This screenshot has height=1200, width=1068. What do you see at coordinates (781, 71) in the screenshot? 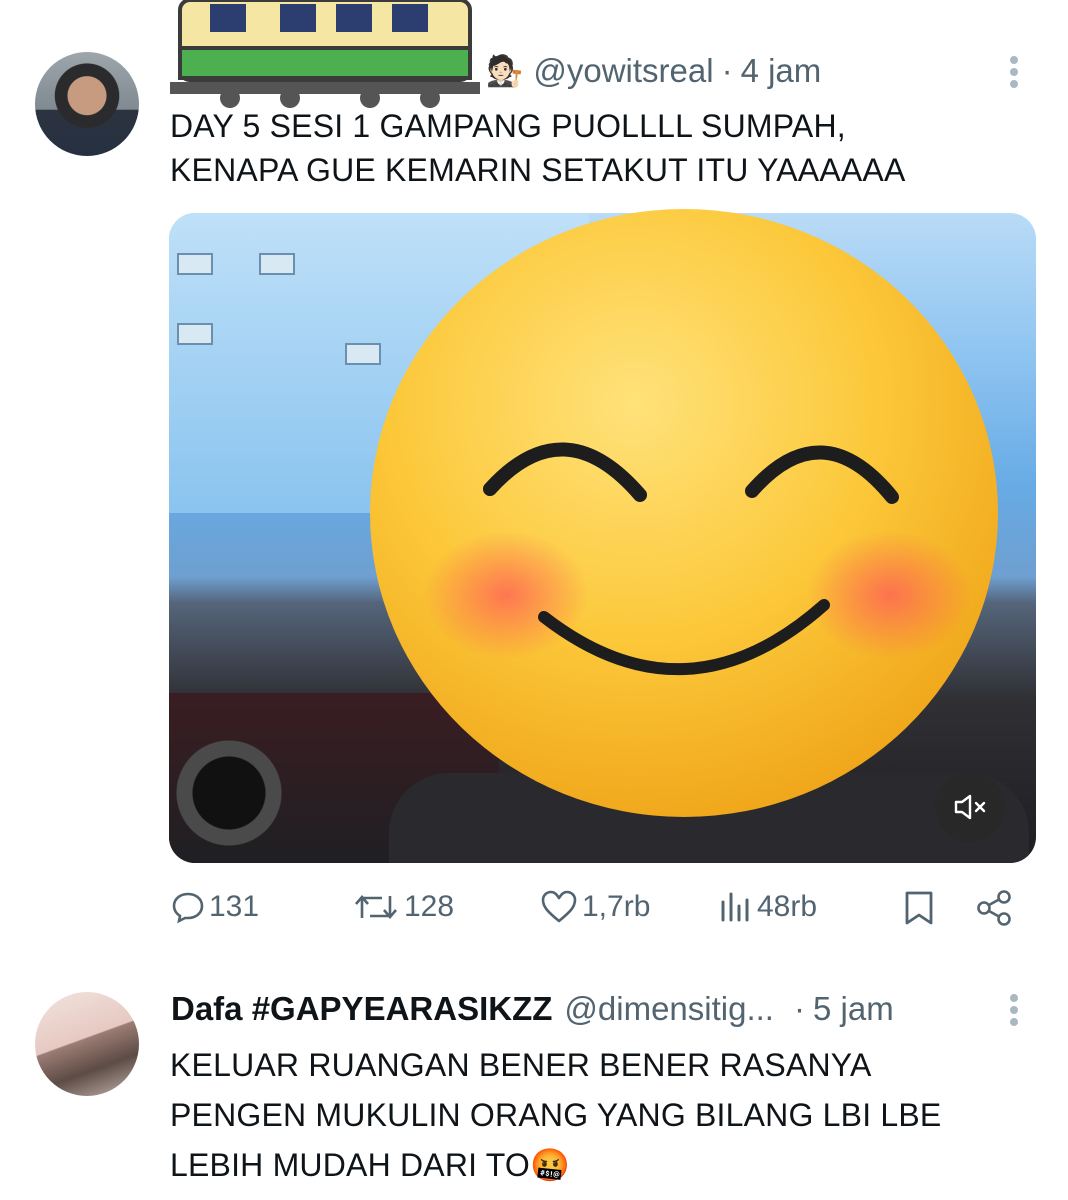
I see `timestamp: 4 jam` at bounding box center [781, 71].